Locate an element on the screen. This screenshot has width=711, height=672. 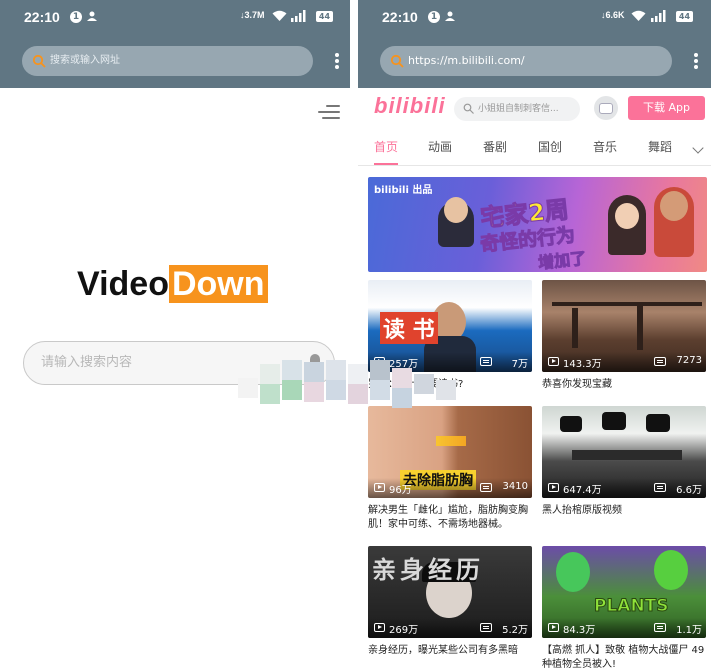
video-thumbnail: 143.3万 7273 is located at coordinates (624, 326).